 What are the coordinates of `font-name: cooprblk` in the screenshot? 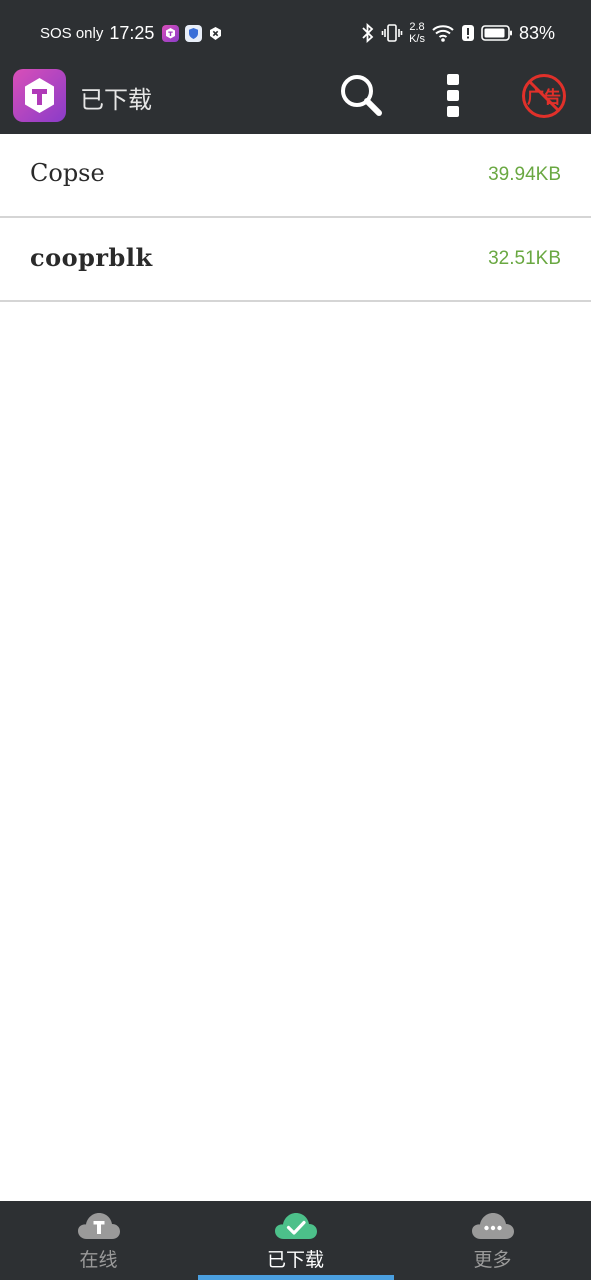 It's located at (91, 257).